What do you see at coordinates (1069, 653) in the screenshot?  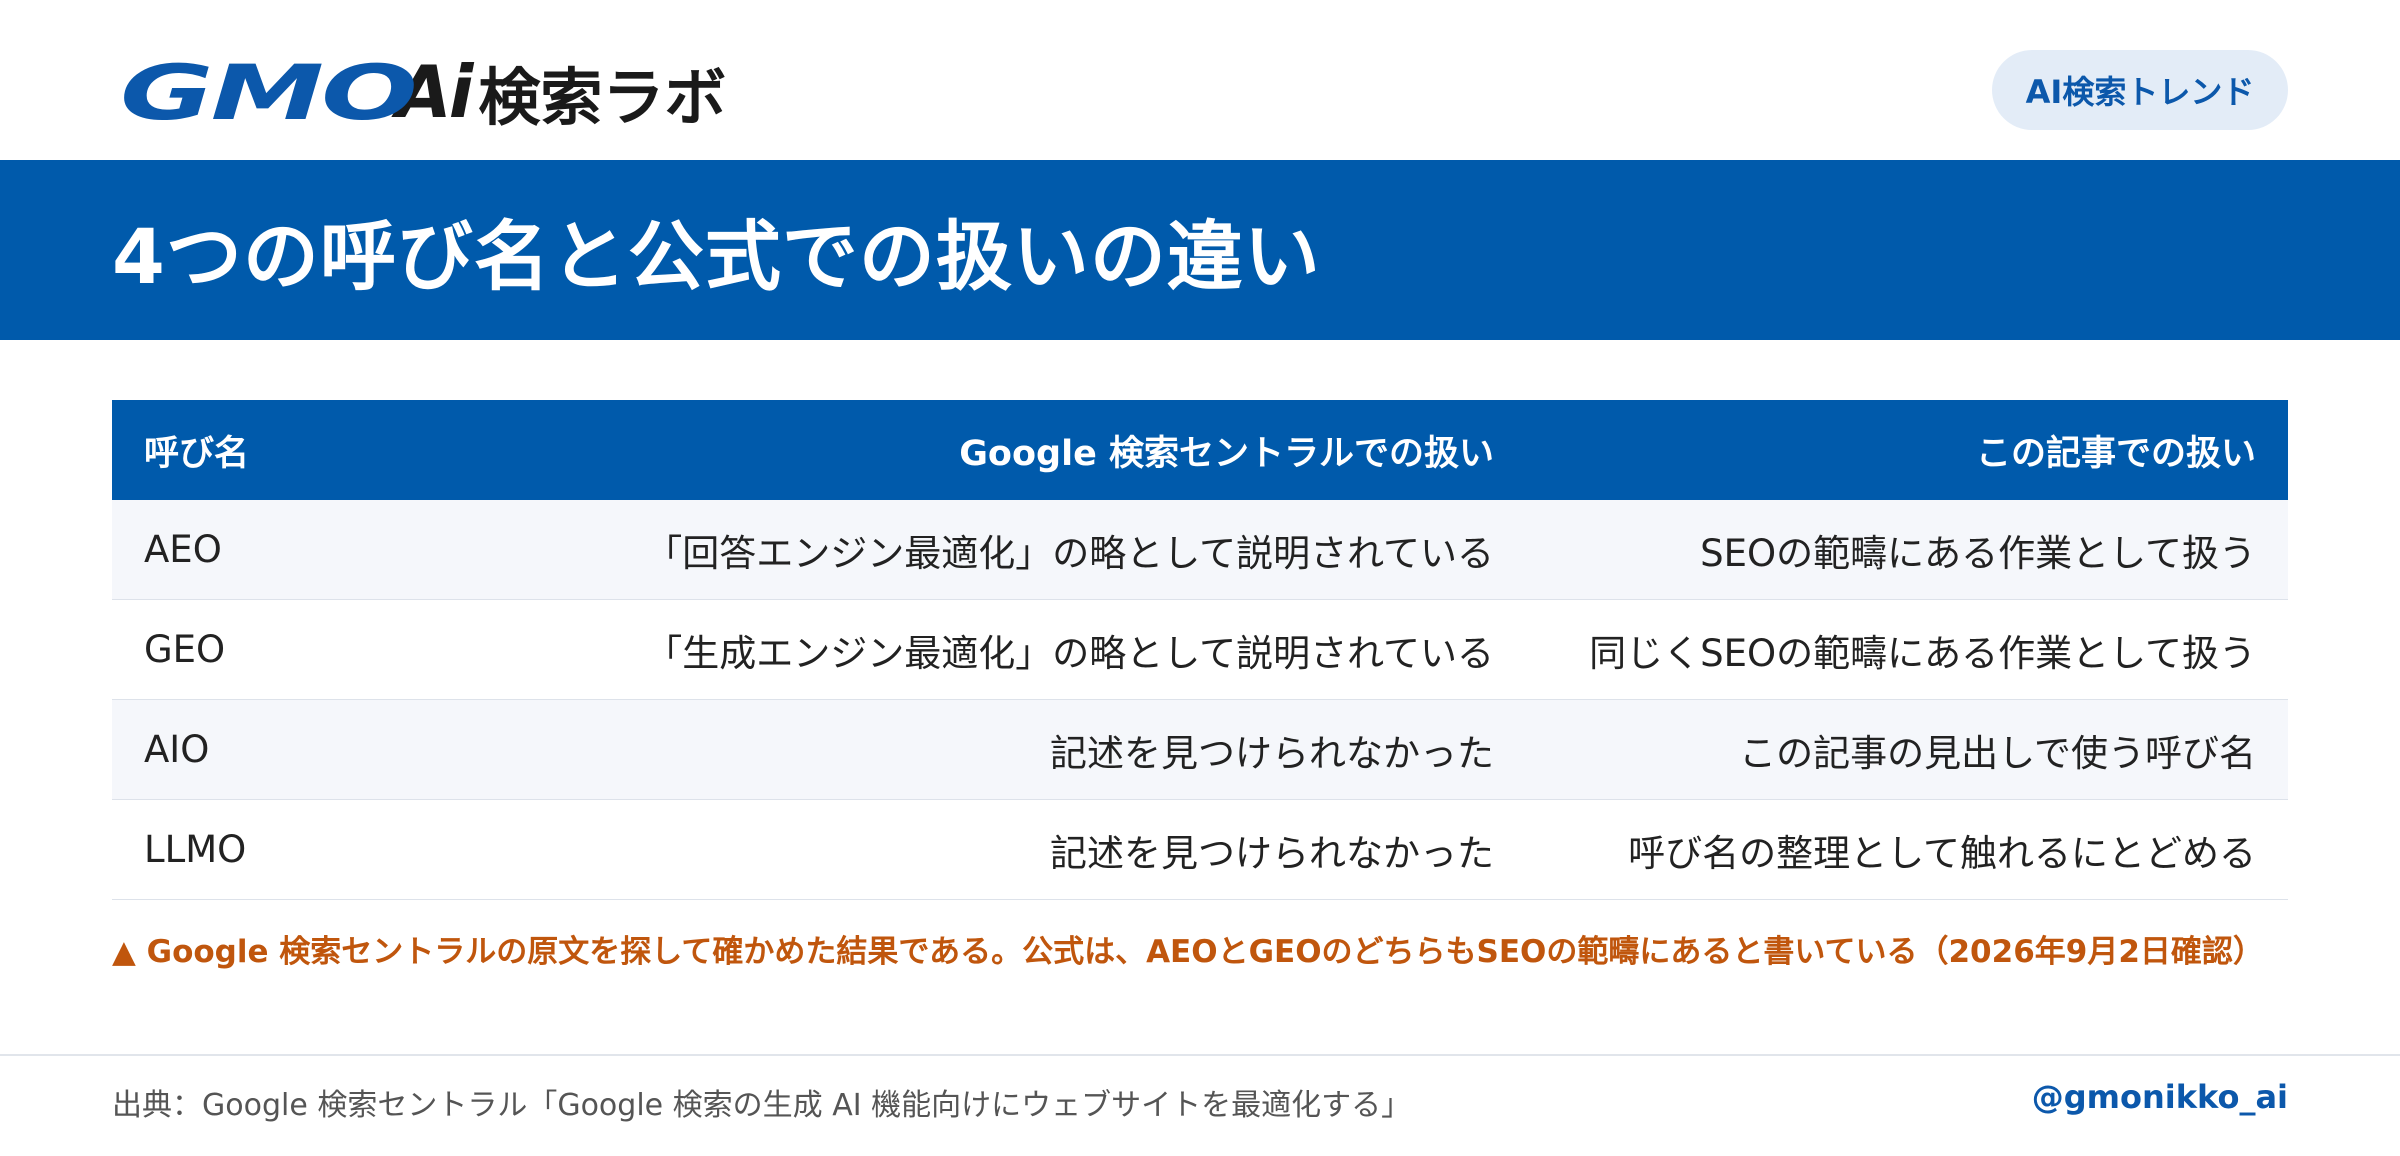 I see `cell-google: 「生成エンジン最適化」の略として説明されている` at bounding box center [1069, 653].